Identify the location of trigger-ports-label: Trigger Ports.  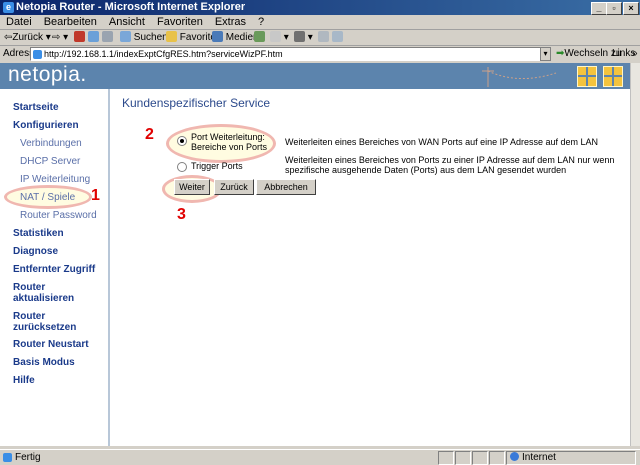
(217, 166).